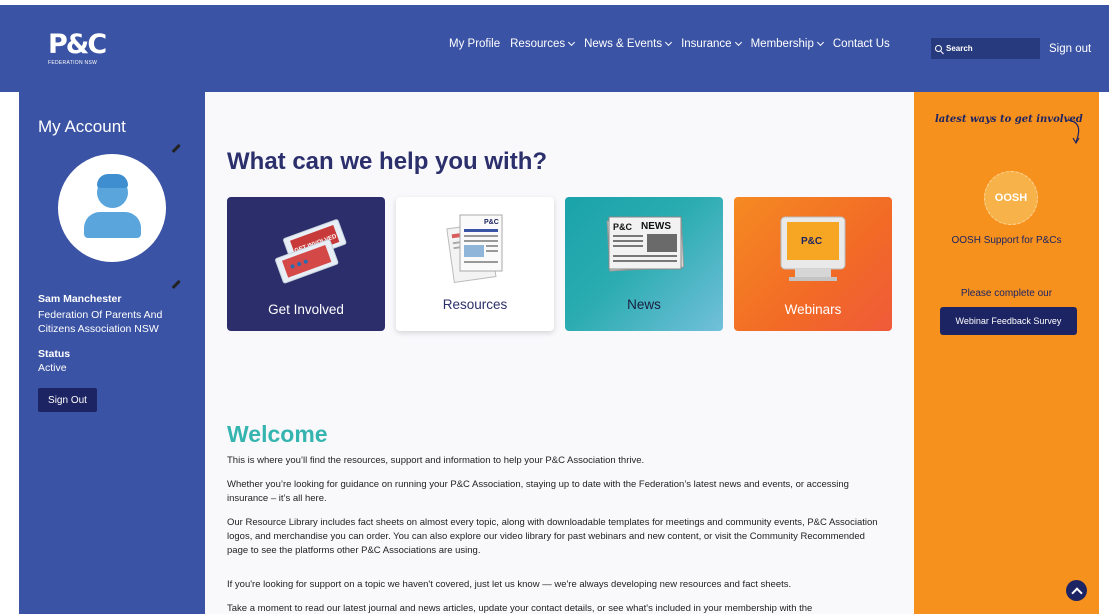 The image size is (1109, 614). Describe the element at coordinates (80, 299) in the screenshot. I see `user-name: Sam Manchester` at that location.